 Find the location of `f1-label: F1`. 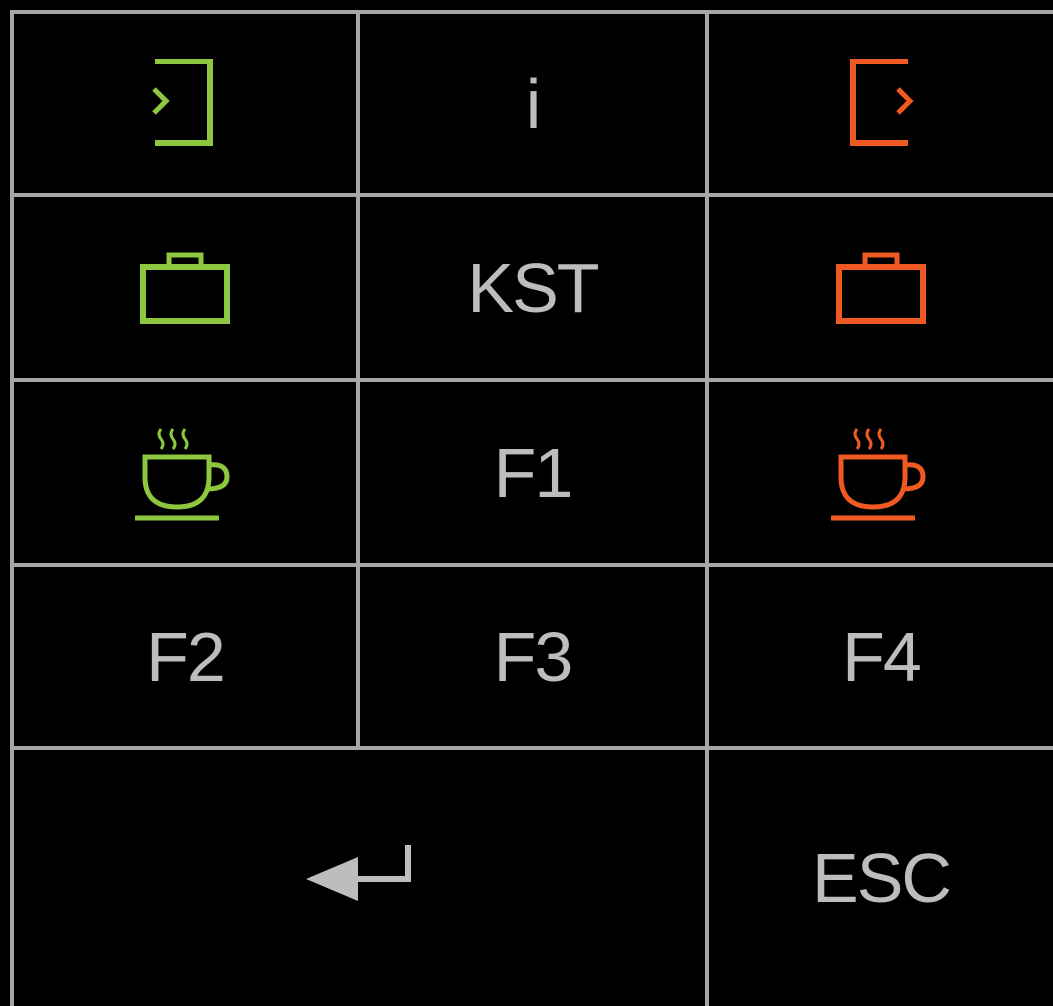

f1-label: F1 is located at coordinates (533, 472).